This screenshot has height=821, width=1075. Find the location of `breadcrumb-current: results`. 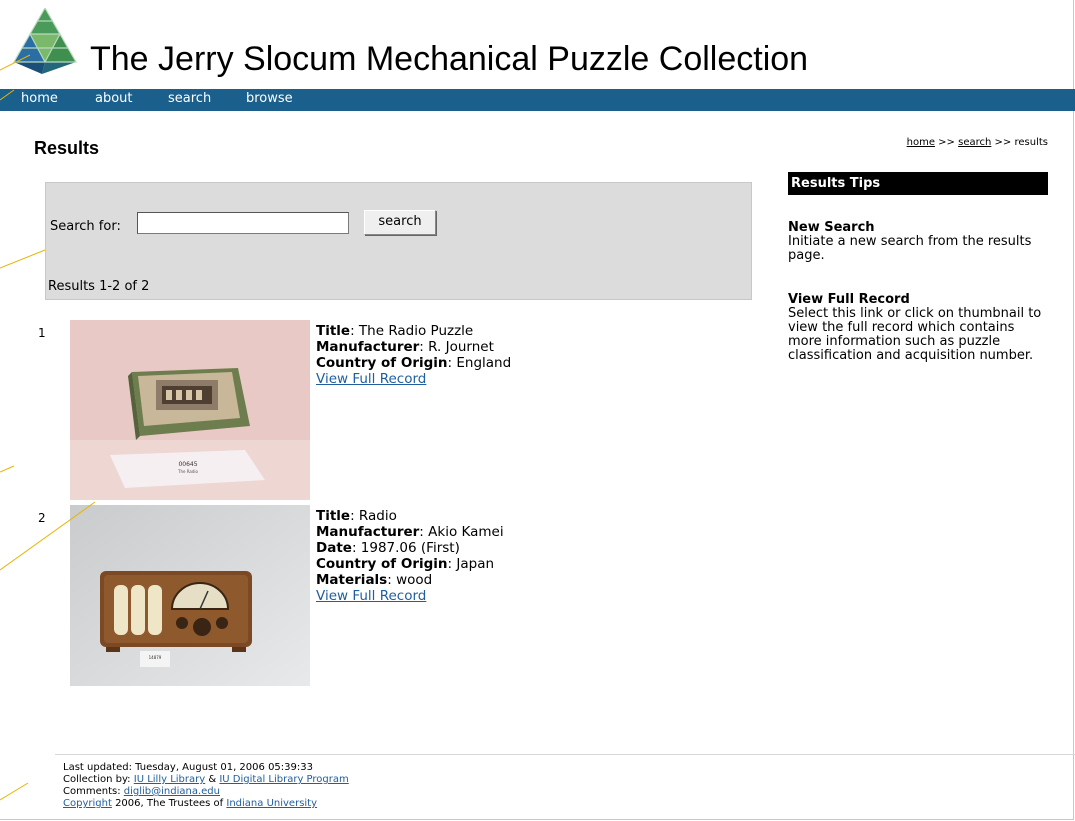

breadcrumb-current: results is located at coordinates (1031, 142).